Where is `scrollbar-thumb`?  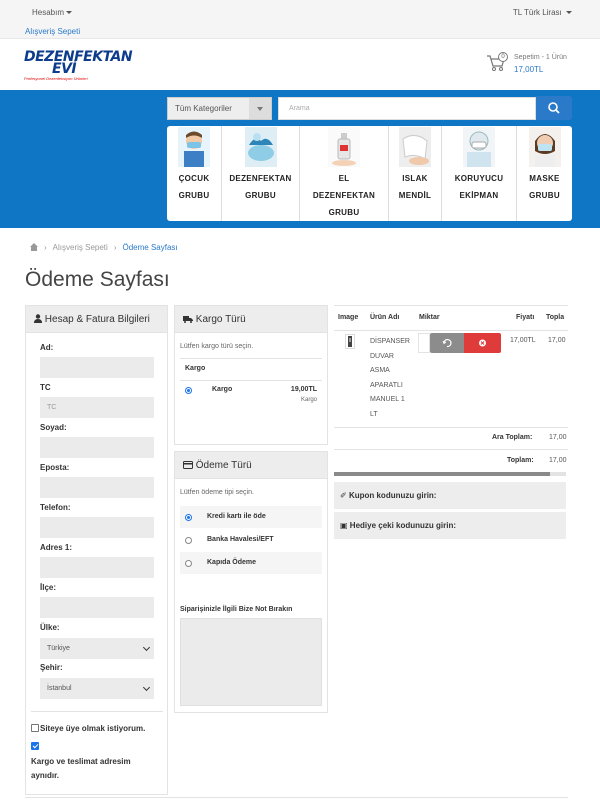 scrollbar-thumb is located at coordinates (442, 474).